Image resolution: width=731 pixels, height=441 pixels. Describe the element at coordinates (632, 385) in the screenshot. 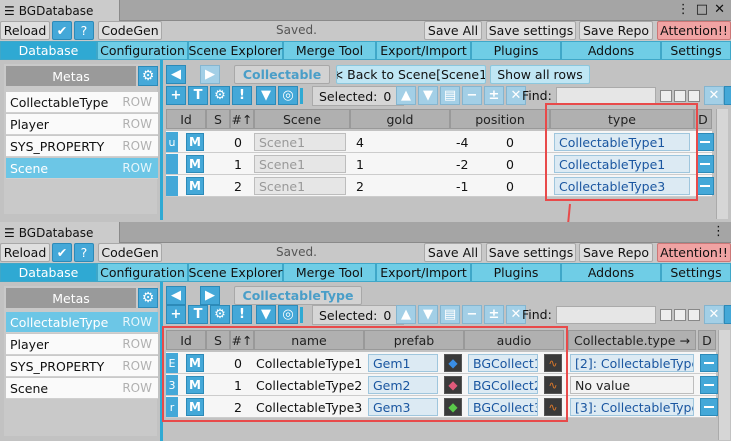

I see `relation-field: No value` at that location.